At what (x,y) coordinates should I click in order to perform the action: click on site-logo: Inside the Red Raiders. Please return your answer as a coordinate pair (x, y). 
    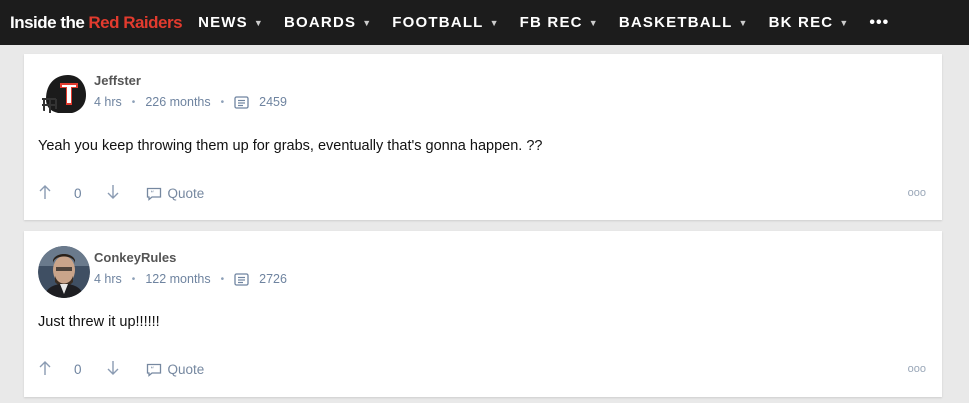
    Looking at the image, I should click on (96, 22).